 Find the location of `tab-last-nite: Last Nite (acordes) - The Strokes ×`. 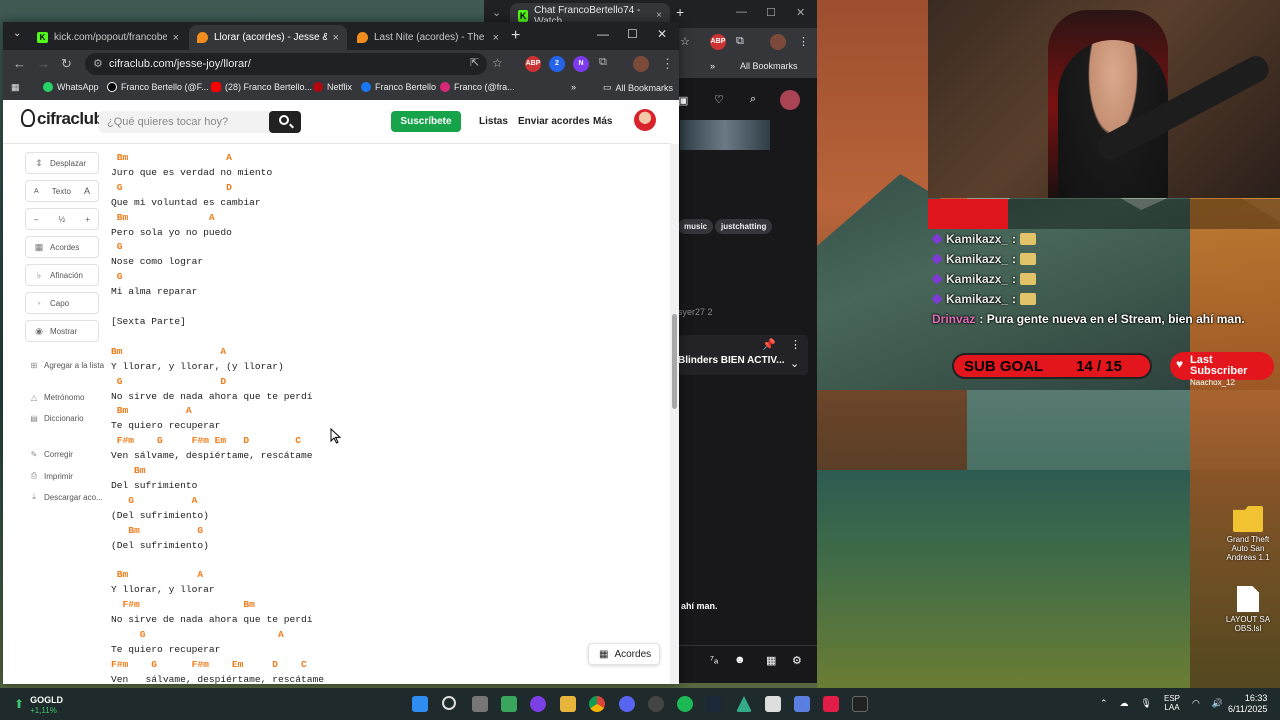

tab-last-nite: Last Nite (acordes) - The Strokes × is located at coordinates (428, 37).